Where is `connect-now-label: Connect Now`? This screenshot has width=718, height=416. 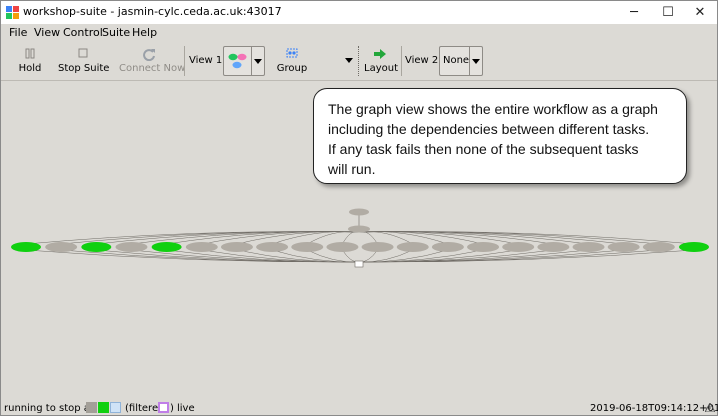
connect-now-label: Connect Now is located at coordinates (152, 68).